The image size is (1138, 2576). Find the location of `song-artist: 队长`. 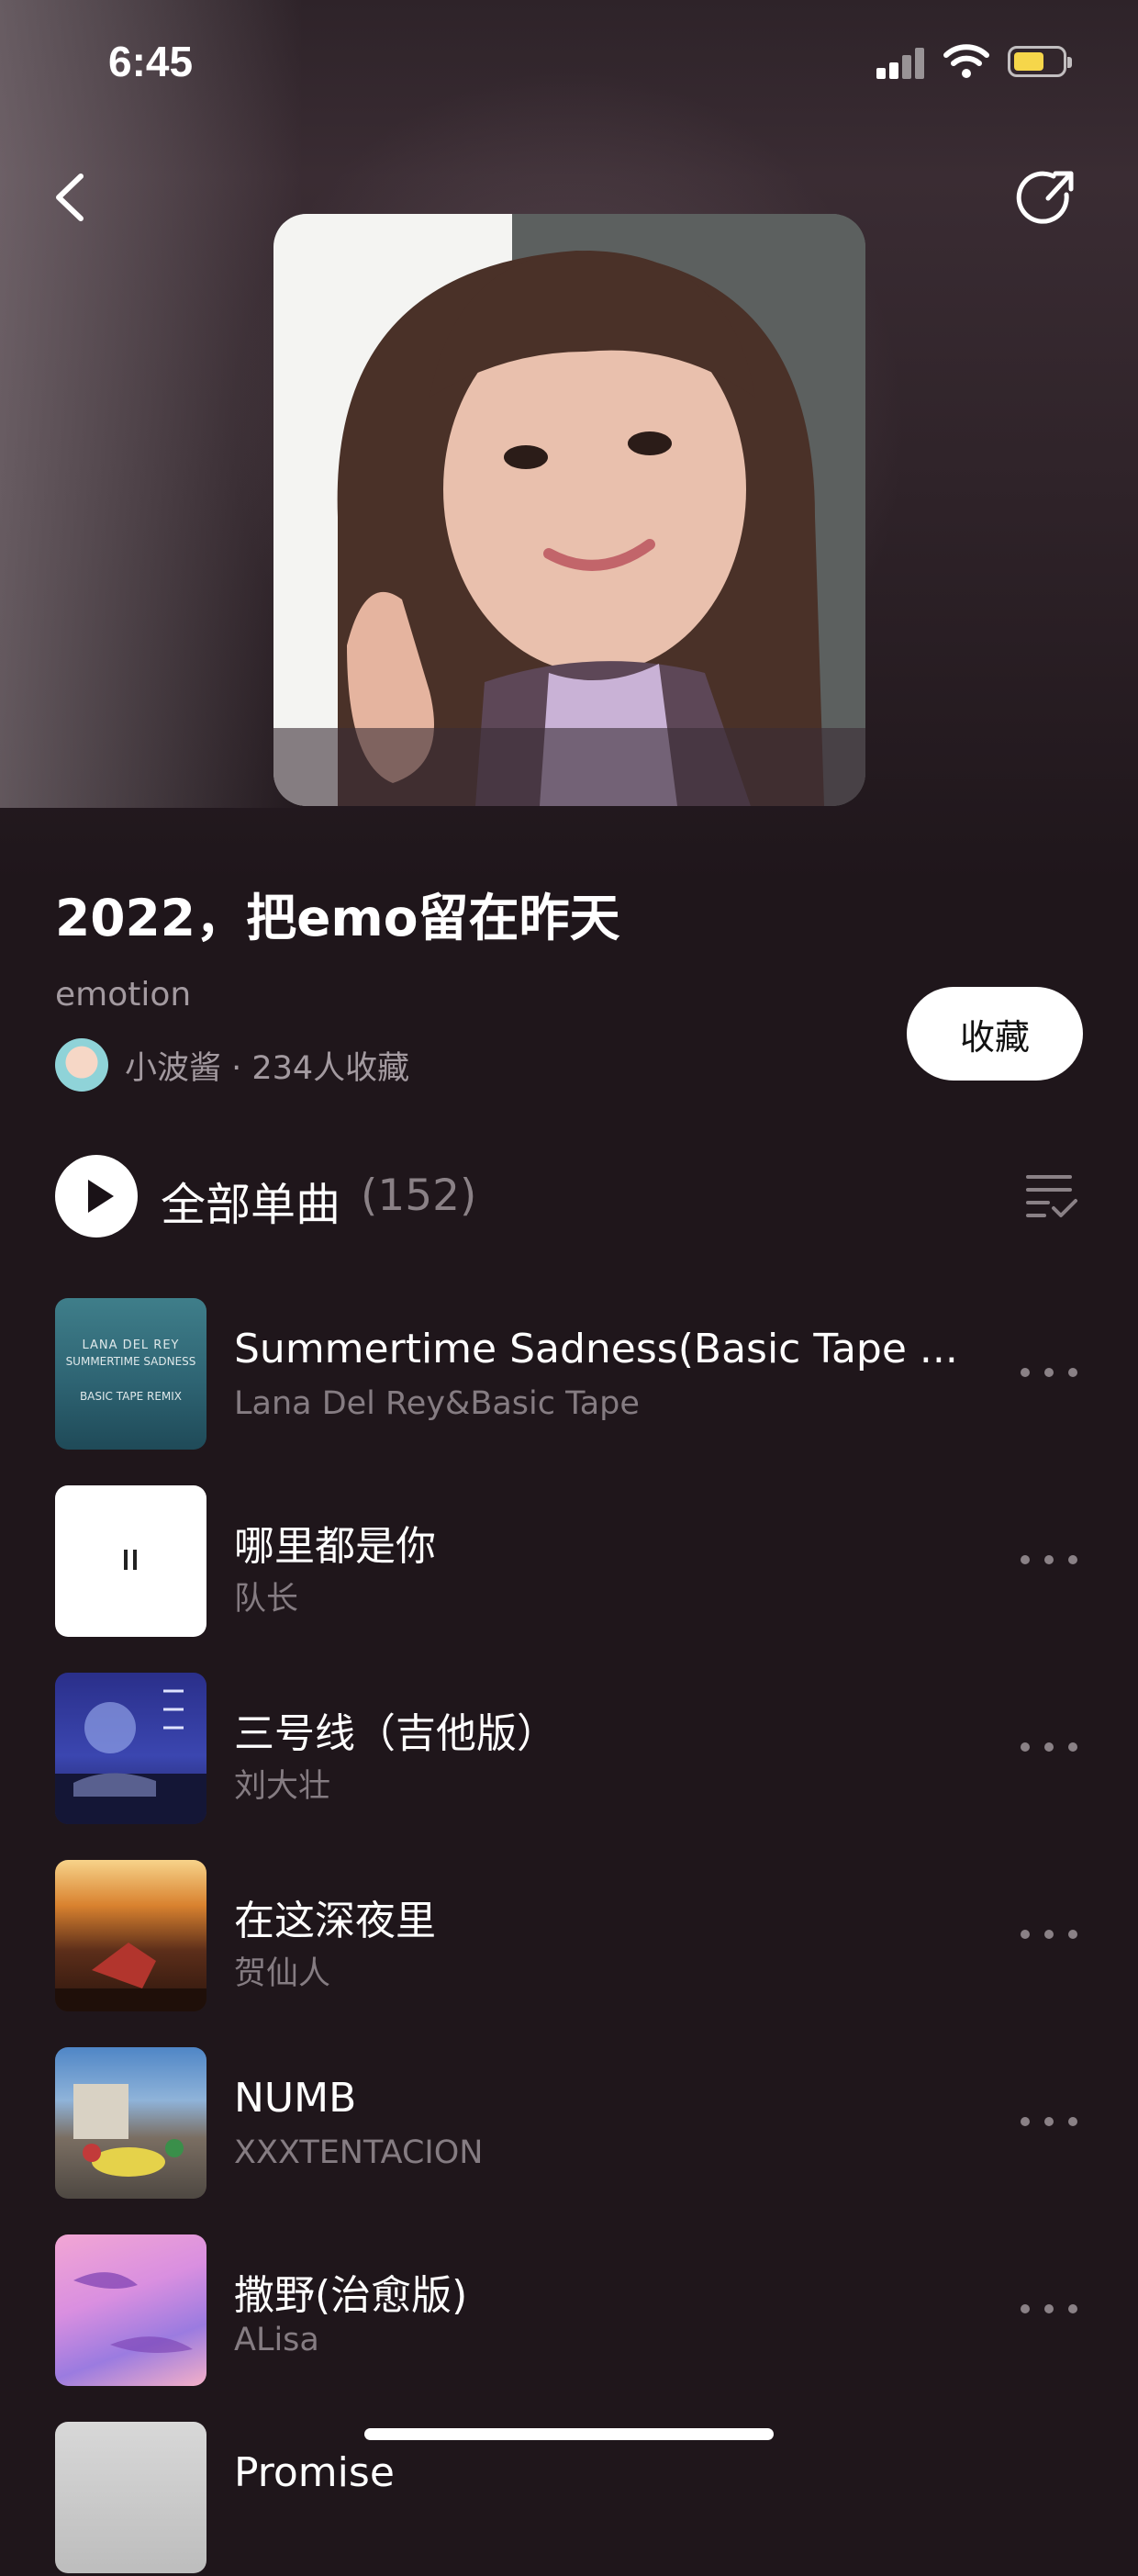

song-artist: 队长 is located at coordinates (266, 1599).